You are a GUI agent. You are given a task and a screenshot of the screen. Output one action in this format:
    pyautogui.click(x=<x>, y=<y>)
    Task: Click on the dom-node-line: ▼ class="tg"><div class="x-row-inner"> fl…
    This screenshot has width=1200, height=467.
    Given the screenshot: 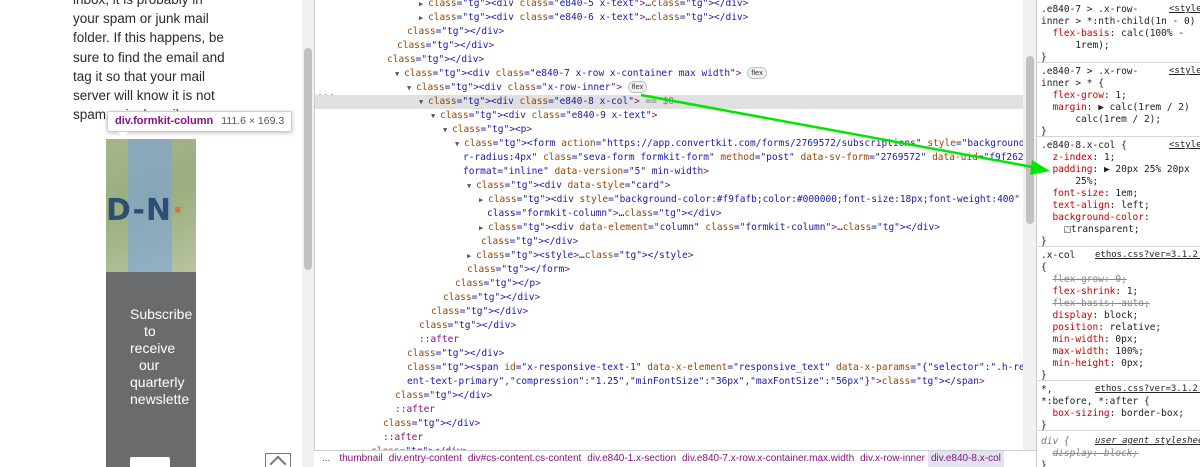 What is the action you would take?
    pyautogui.click(x=669, y=88)
    